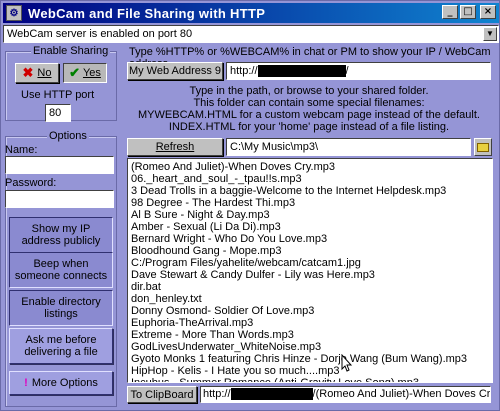 This screenshot has width=500, height=411. What do you see at coordinates (59, 165) in the screenshot?
I see `name-input` at bounding box center [59, 165].